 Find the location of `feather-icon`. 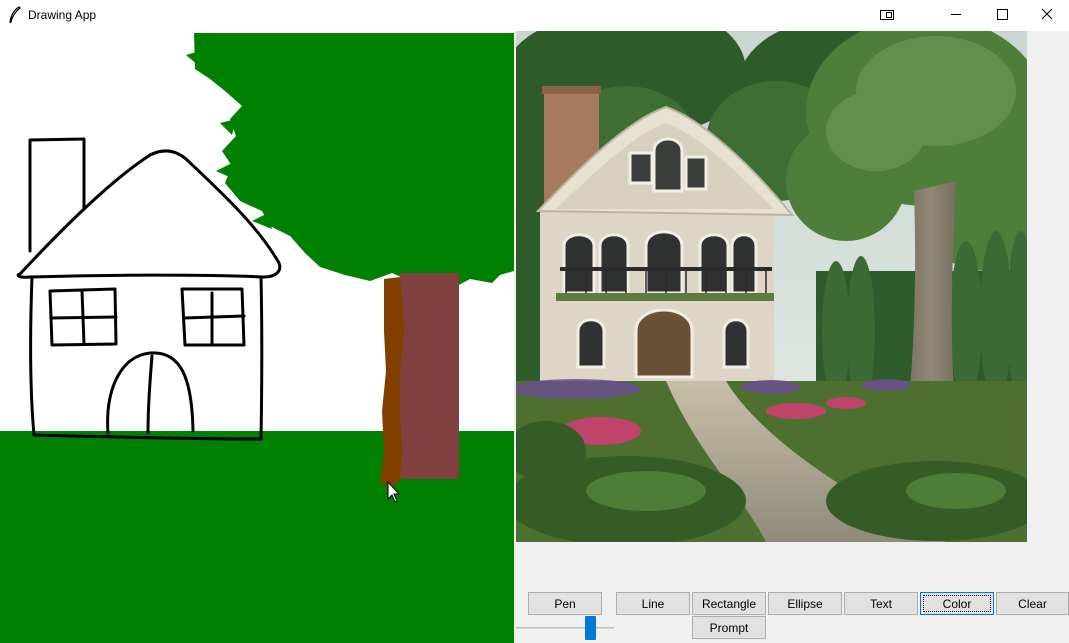

feather-icon is located at coordinates (15, 15).